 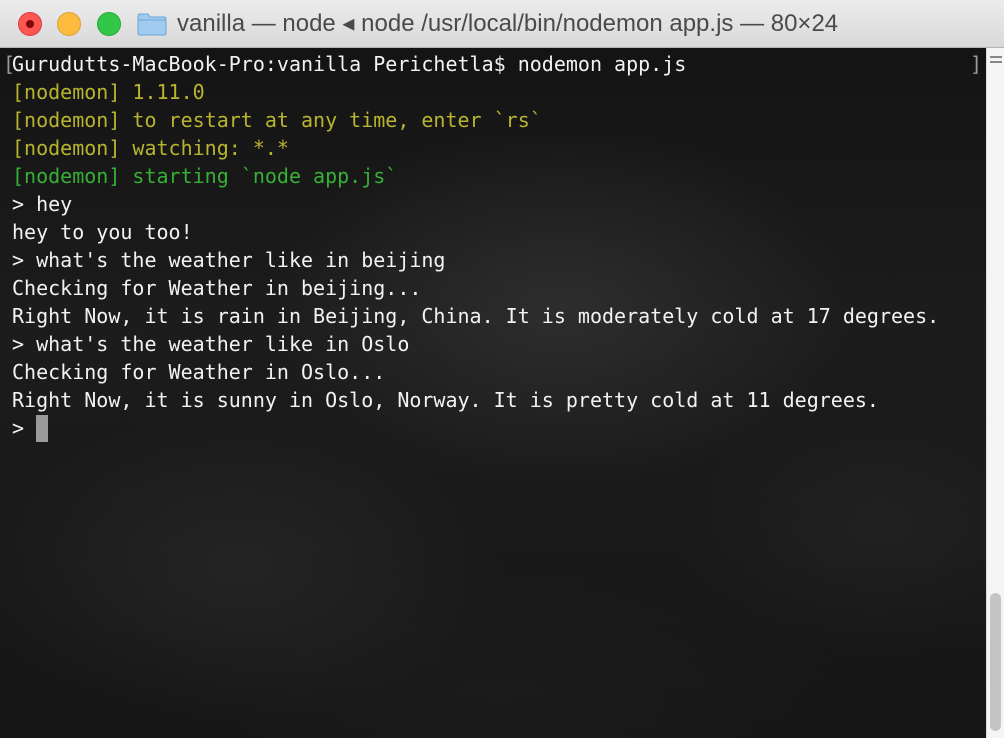 I want to click on terminal-line: hey to you too!, so click(x=102, y=232).